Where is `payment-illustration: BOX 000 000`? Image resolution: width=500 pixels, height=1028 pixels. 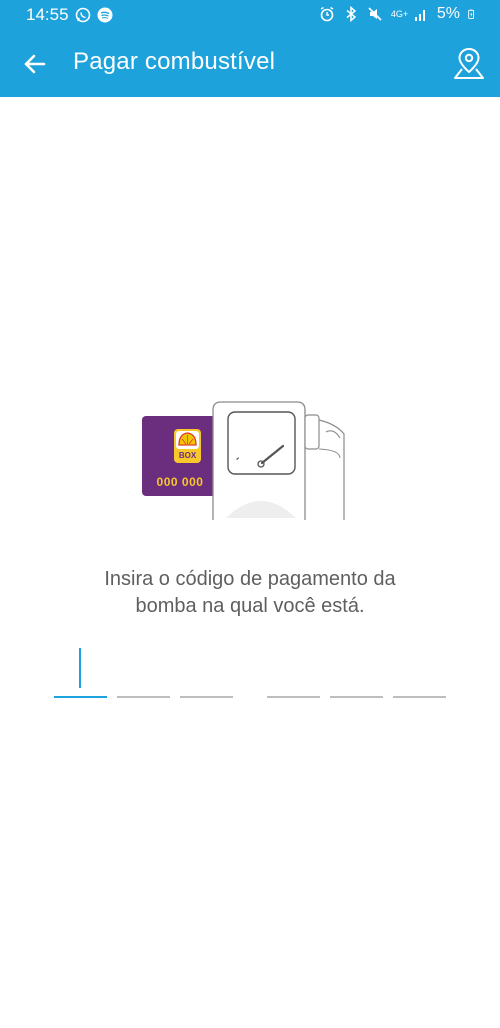
payment-illustration: BOX 000 000 is located at coordinates (243, 460).